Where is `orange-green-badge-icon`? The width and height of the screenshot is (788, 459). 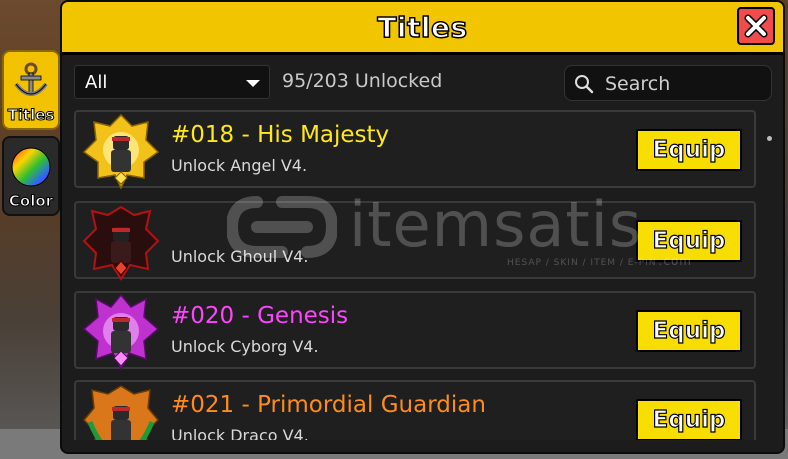 orange-green-badge-icon is located at coordinates (121, 412).